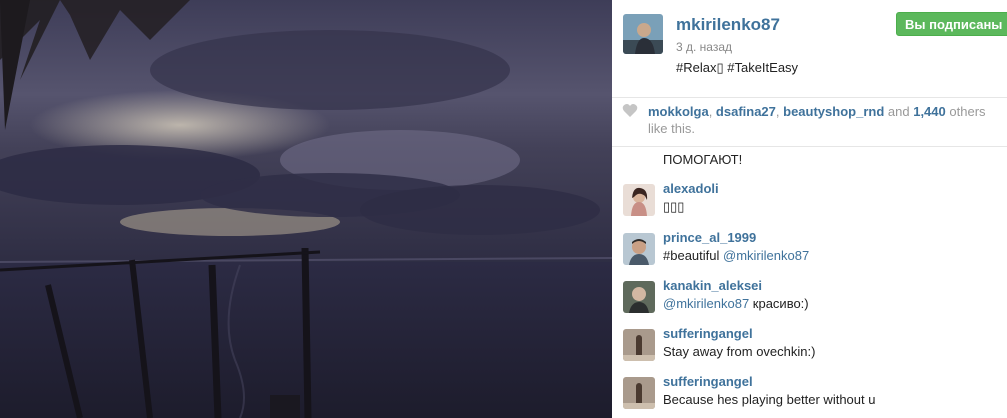  What do you see at coordinates (630, 110) in the screenshot?
I see `heart-icon` at bounding box center [630, 110].